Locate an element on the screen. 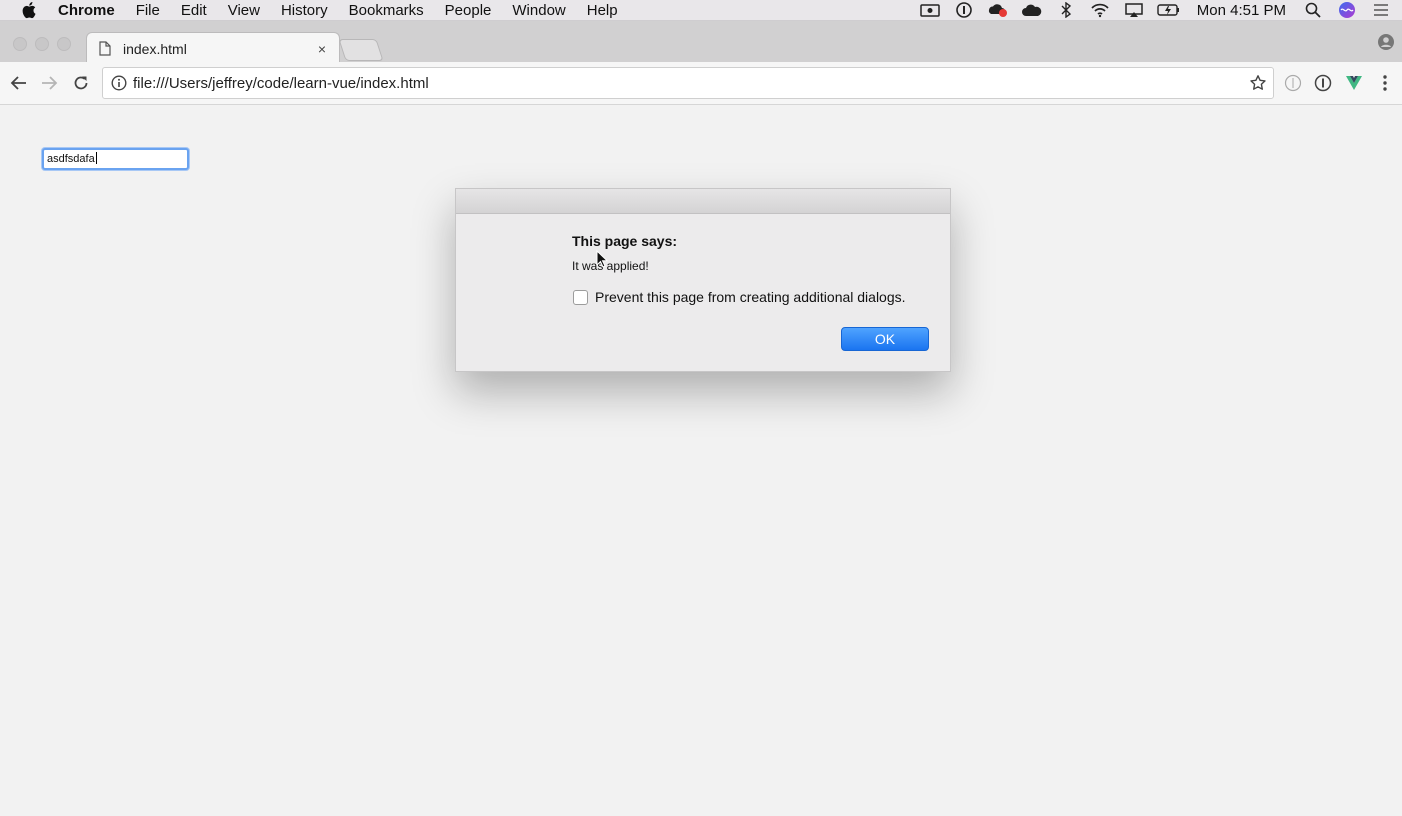 The image size is (1402, 816). menu-help: Help is located at coordinates (602, 10).